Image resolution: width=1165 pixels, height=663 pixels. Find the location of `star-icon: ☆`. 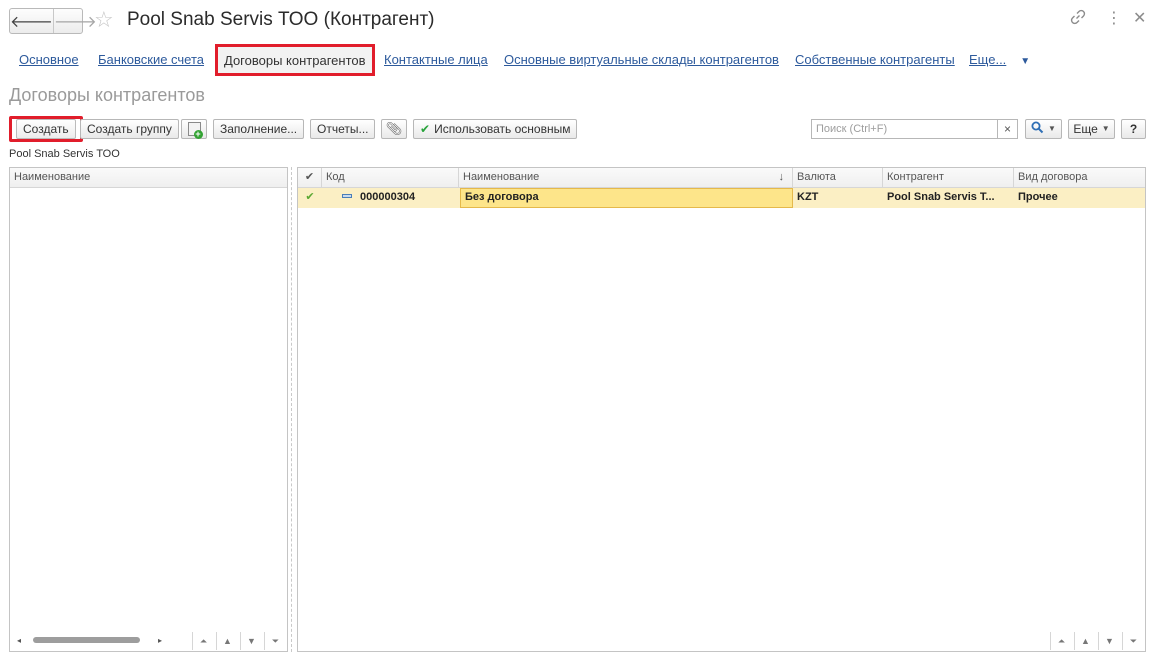

star-icon: ☆ is located at coordinates (104, 20).